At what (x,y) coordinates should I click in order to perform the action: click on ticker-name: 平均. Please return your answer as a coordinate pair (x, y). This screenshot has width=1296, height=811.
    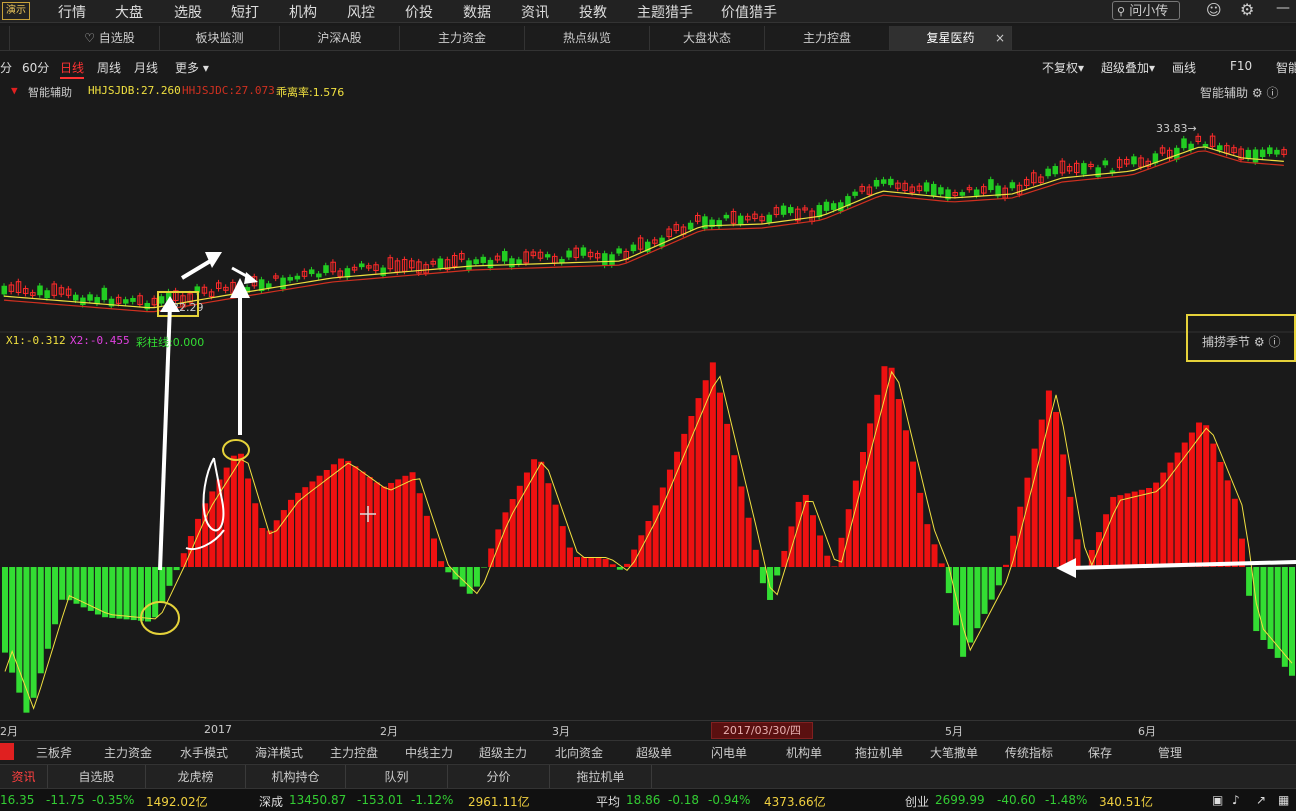
    Looking at the image, I should click on (608, 801).